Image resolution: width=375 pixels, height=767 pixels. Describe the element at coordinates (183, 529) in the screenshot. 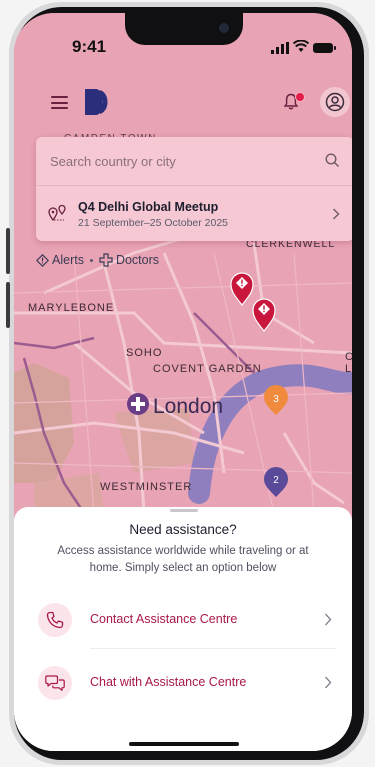

I see `sheet-title: Need assistance?` at that location.